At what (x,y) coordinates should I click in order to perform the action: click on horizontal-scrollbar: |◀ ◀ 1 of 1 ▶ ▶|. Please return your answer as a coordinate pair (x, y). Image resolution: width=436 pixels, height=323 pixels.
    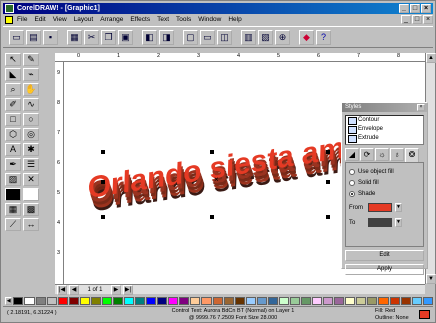
    Looking at the image, I should click on (240, 289).